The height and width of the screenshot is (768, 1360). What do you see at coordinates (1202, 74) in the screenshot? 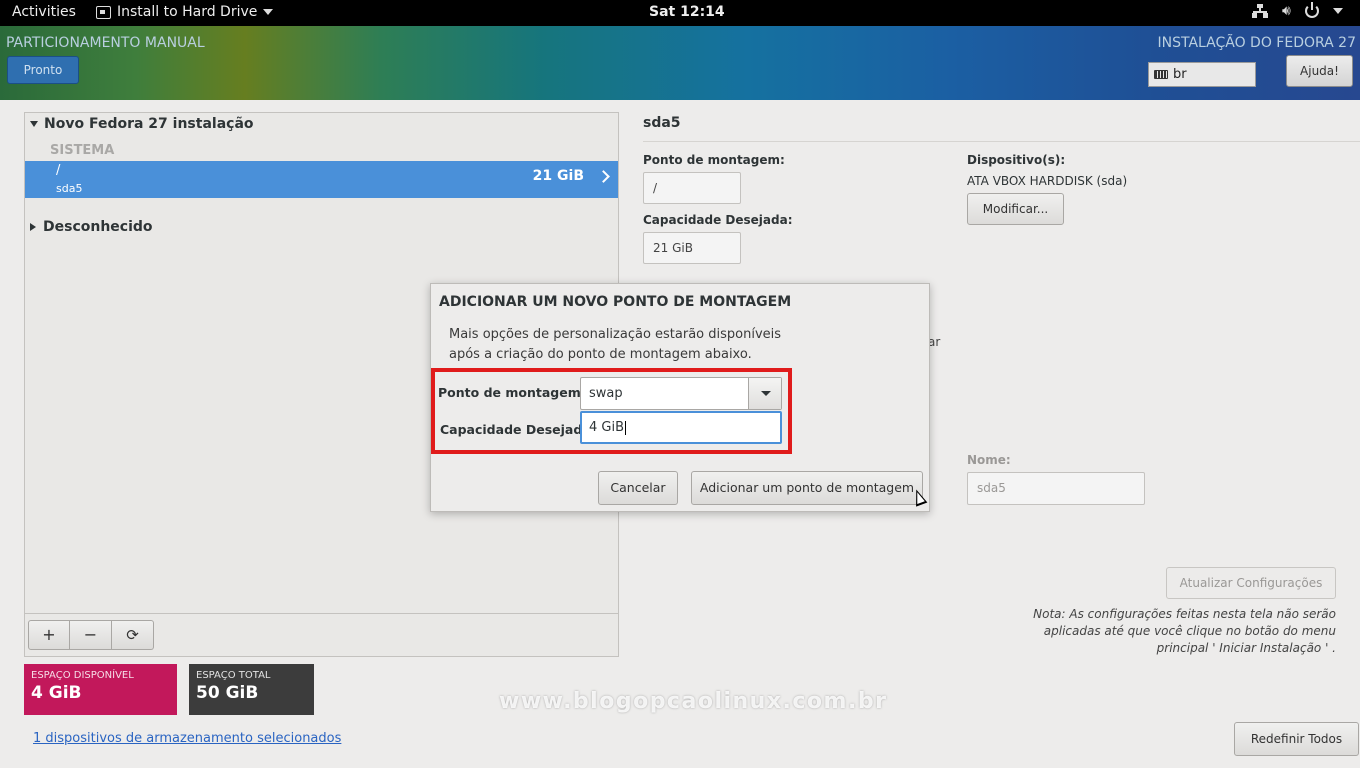
I see `keyboard-layout-indicator: br` at bounding box center [1202, 74].